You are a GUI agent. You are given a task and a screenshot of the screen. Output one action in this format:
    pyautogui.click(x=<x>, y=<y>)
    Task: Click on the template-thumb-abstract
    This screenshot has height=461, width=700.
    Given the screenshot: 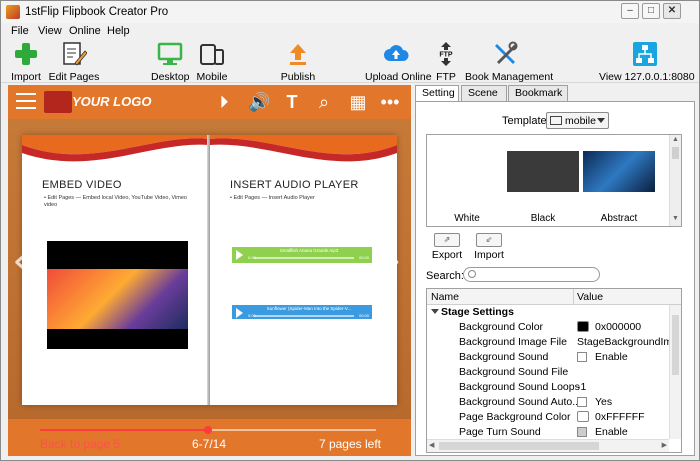 What is the action you would take?
    pyautogui.click(x=619, y=171)
    